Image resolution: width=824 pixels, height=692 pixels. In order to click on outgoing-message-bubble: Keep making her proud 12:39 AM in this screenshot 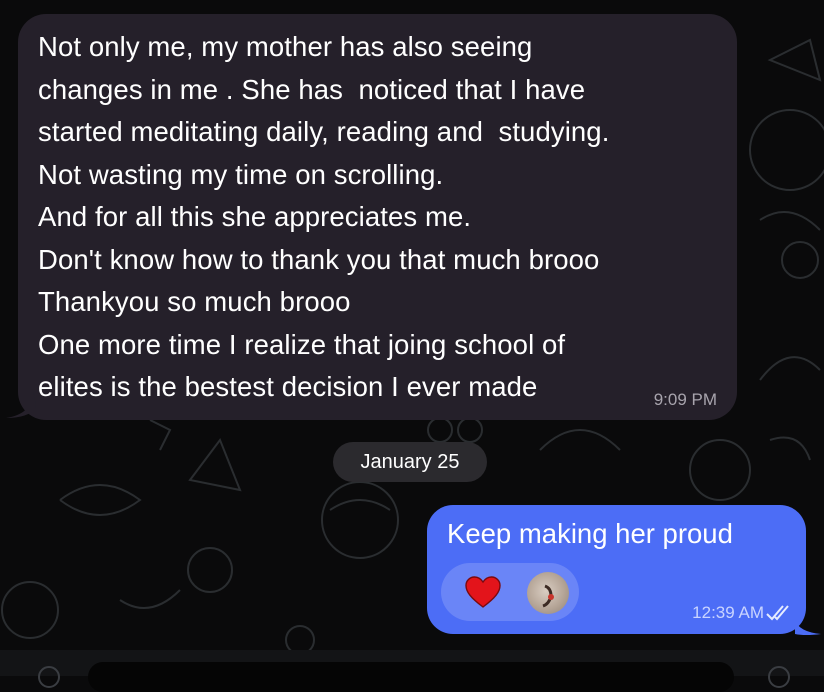, I will do `click(616, 569)`.